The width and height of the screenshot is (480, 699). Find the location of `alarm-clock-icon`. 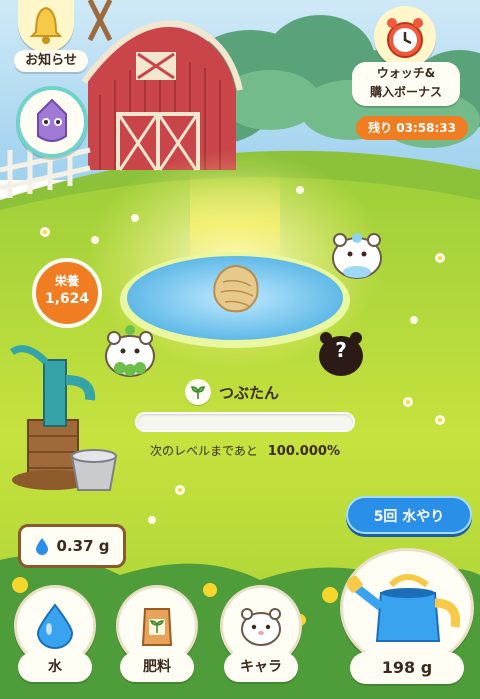

alarm-clock-icon is located at coordinates (405, 38).